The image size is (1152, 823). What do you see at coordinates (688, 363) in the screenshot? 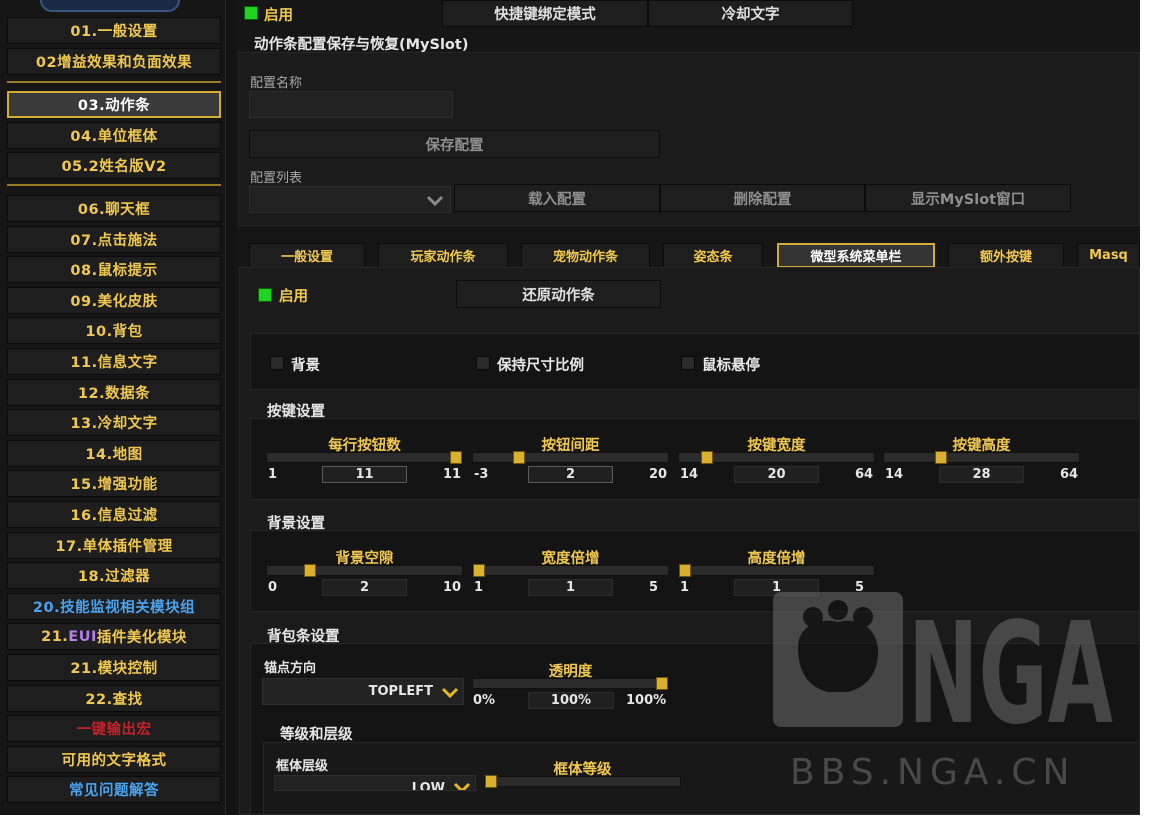
I see `mouseover-checkbox` at bounding box center [688, 363].